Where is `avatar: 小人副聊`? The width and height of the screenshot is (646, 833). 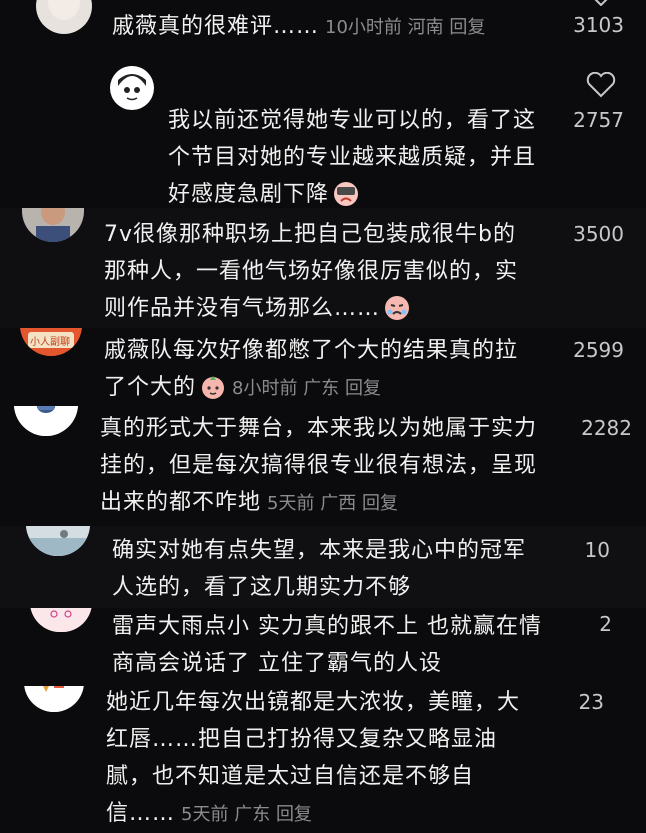 avatar: 小人副聊 is located at coordinates (51, 342).